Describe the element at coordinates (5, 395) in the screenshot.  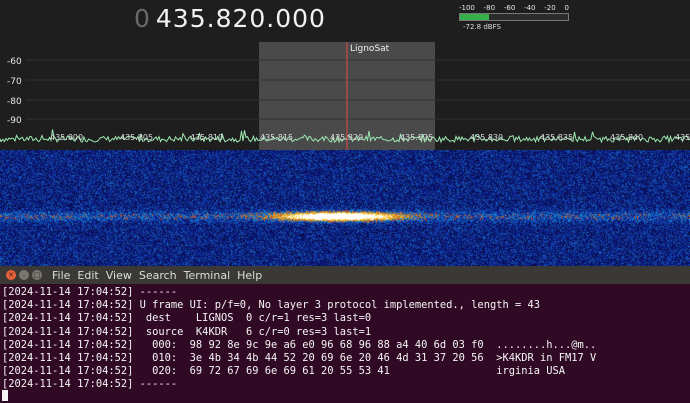
I see `terminal-cursor` at that location.